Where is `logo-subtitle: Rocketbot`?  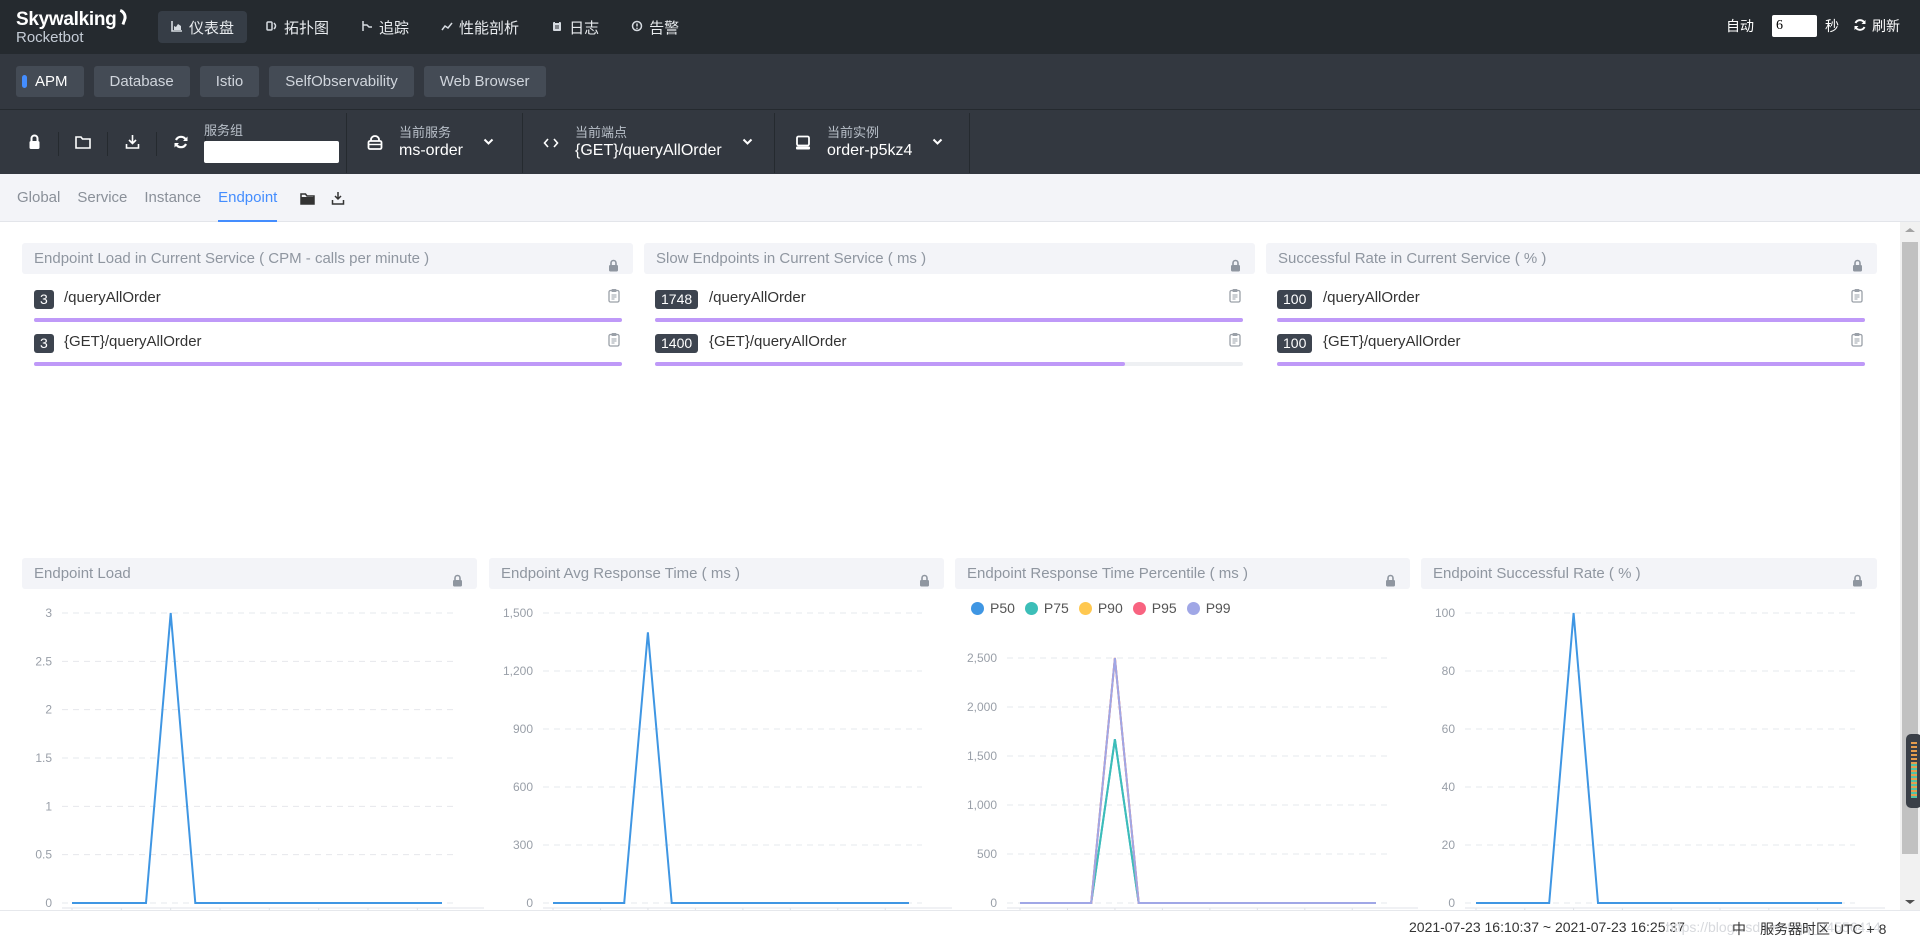 logo-subtitle: Rocketbot is located at coordinates (50, 37).